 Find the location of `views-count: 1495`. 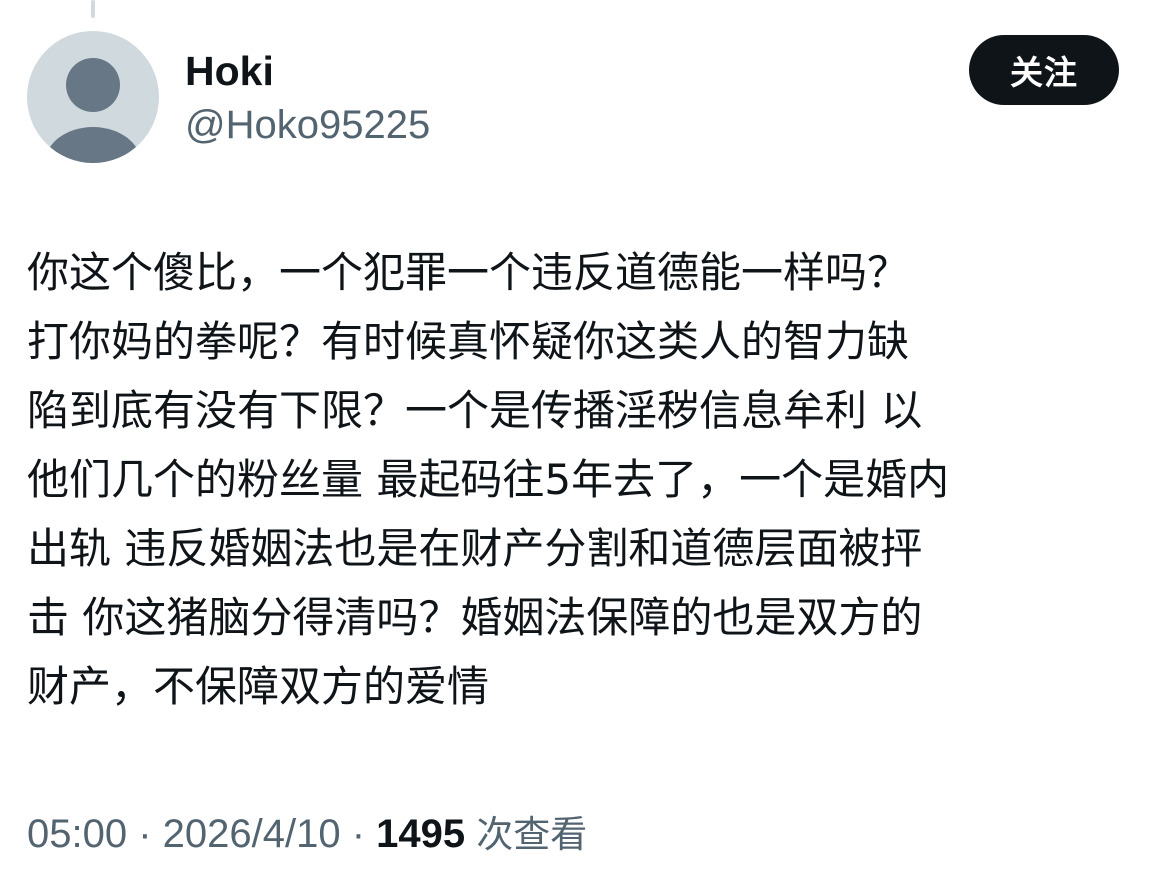

views-count: 1495 is located at coordinates (421, 834).